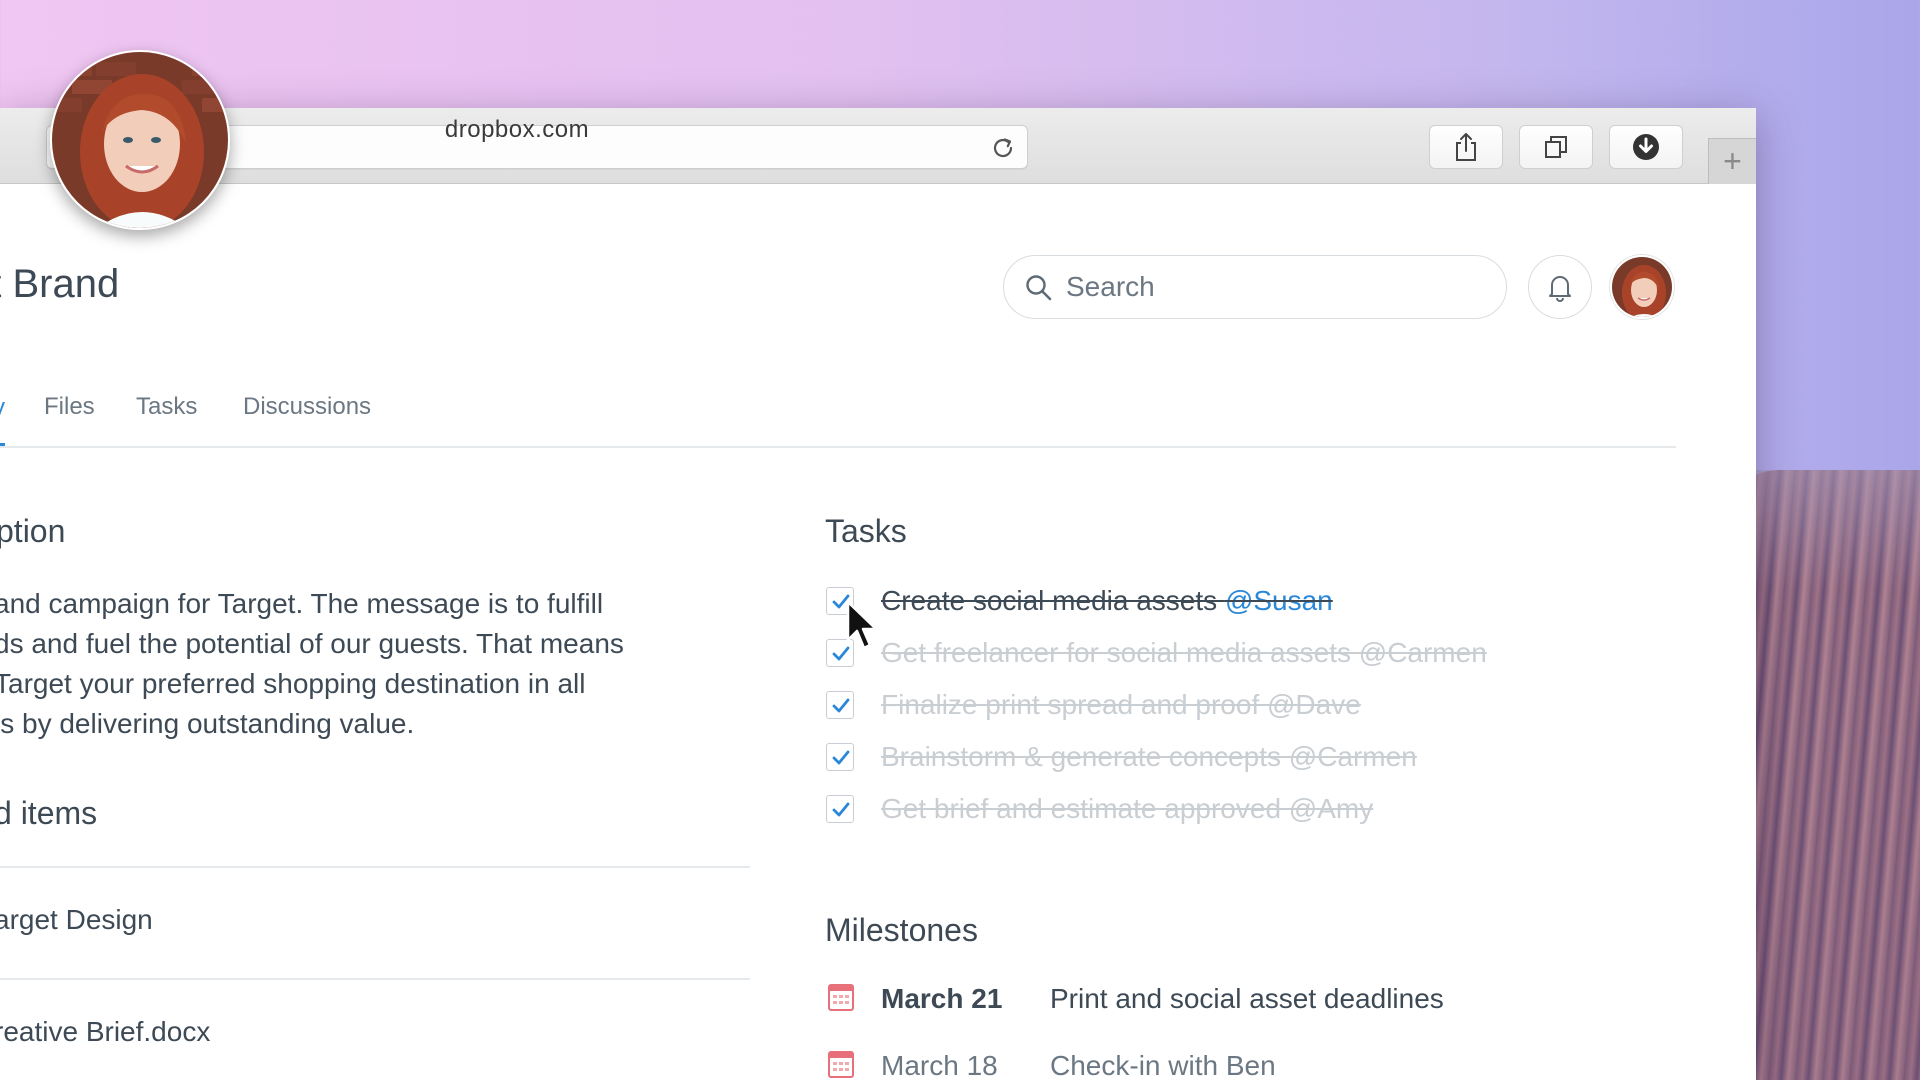 The height and width of the screenshot is (1080, 1920). I want to click on search-box, so click(1255, 287).